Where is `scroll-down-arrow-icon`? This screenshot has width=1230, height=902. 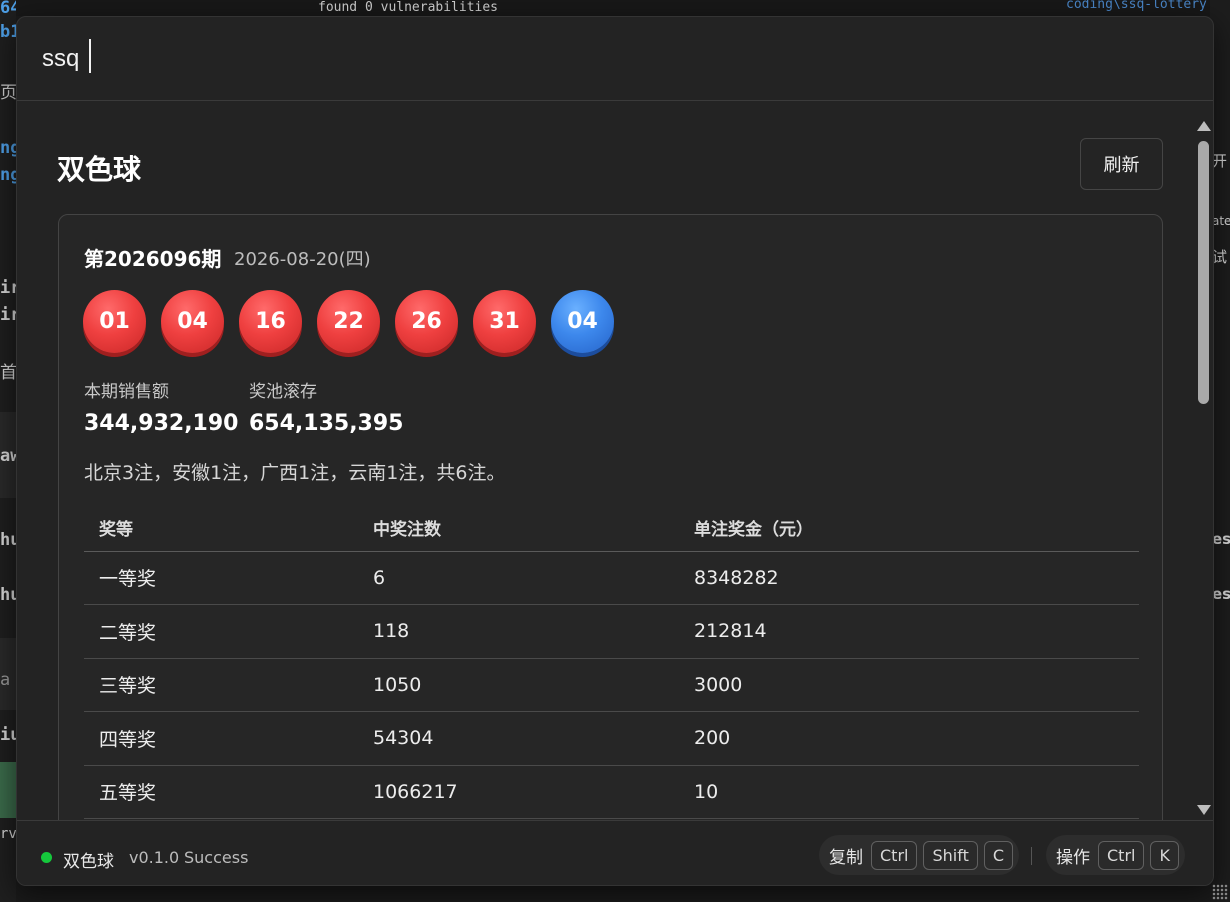
scroll-down-arrow-icon is located at coordinates (1204, 810).